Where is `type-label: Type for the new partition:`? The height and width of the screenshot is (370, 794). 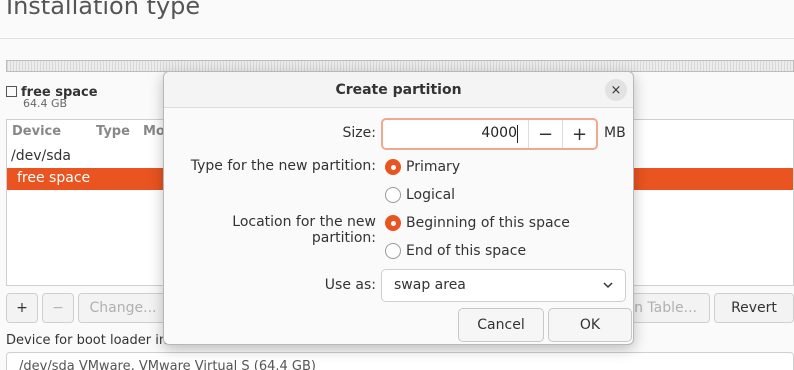 type-label: Type for the new partition: is located at coordinates (283, 166).